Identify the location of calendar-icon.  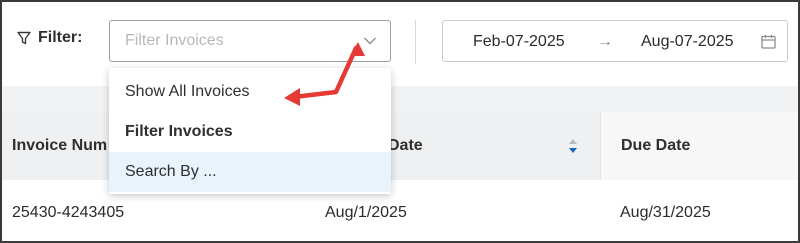
(768, 41).